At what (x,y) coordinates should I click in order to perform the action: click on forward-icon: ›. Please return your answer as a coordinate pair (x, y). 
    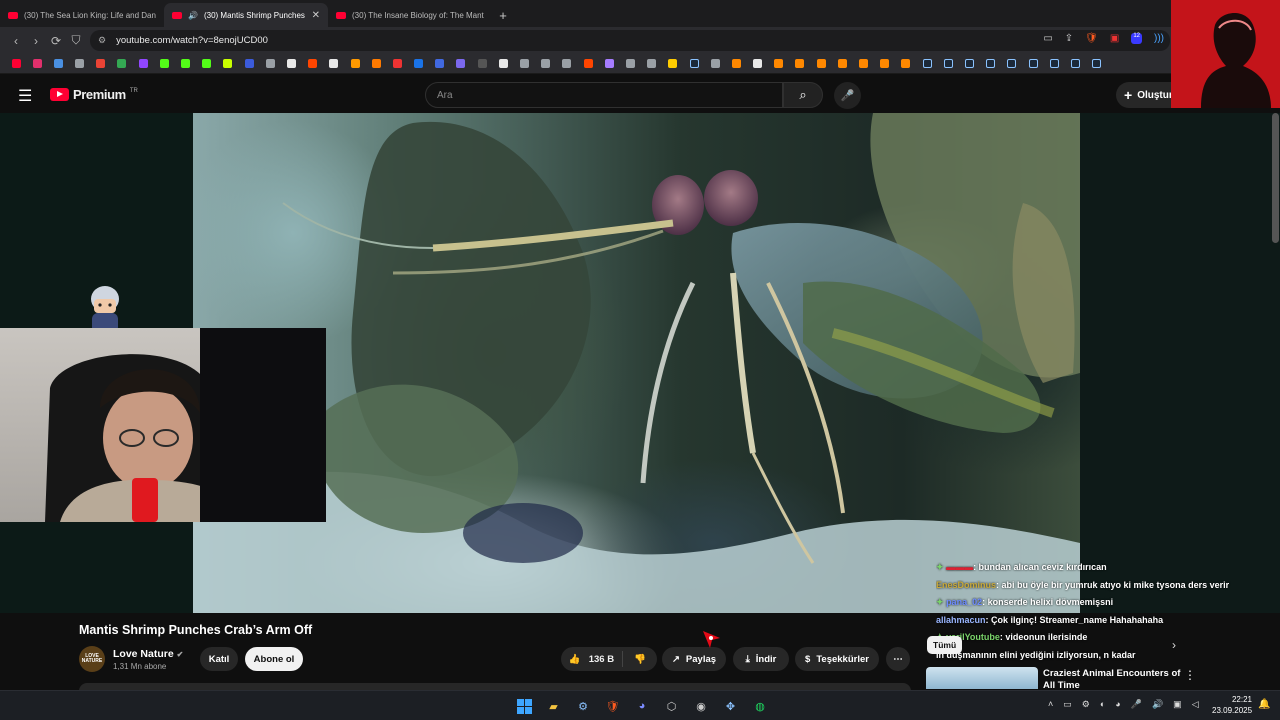
    Looking at the image, I should click on (36, 41).